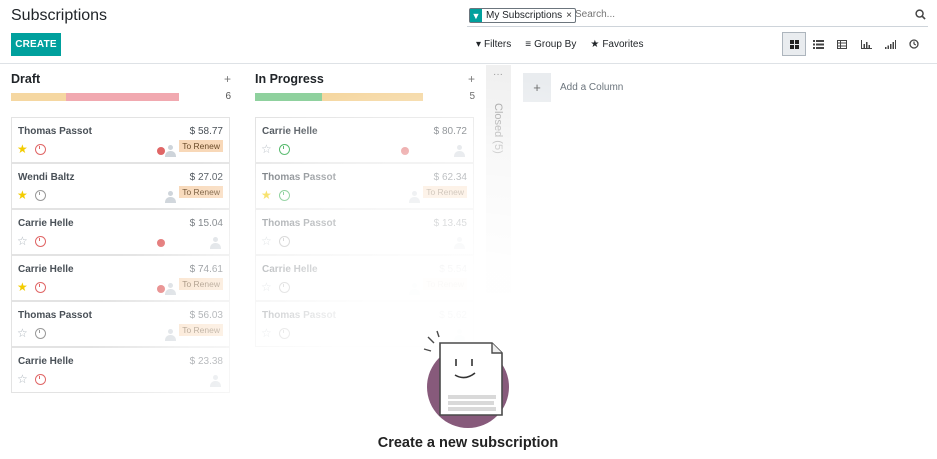 The image size is (937, 459). Describe the element at coordinates (920, 16) in the screenshot. I see `search-icon` at that location.